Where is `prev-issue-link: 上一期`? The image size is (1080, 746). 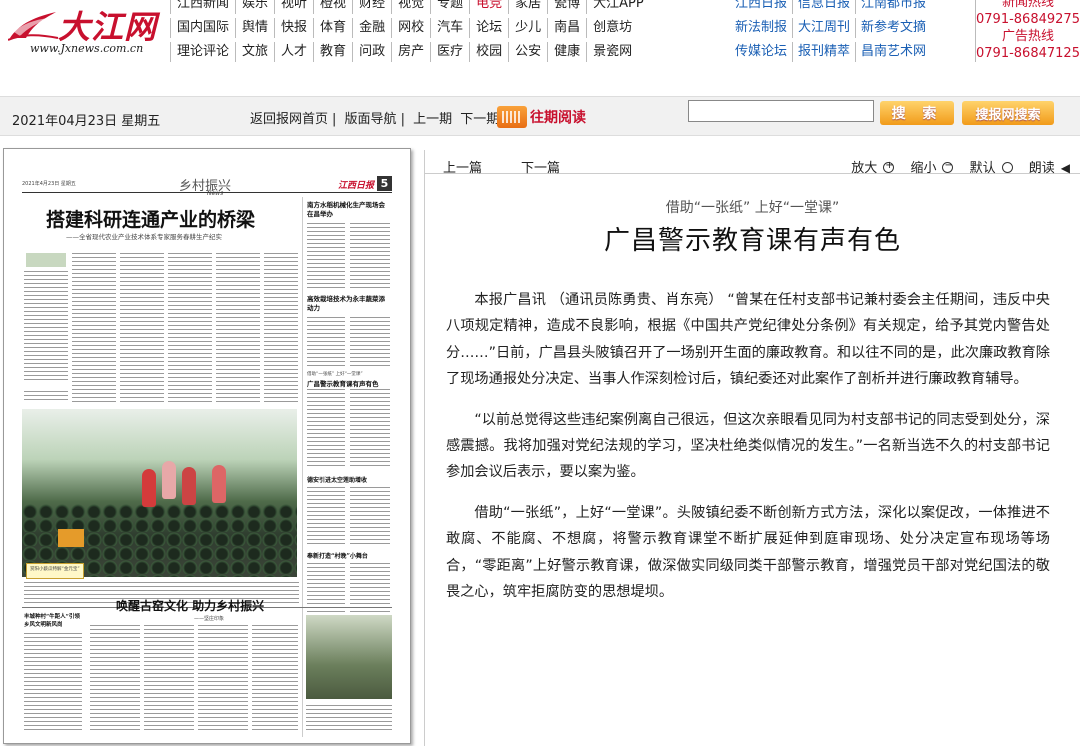 prev-issue-link: 上一期 is located at coordinates (432, 119).